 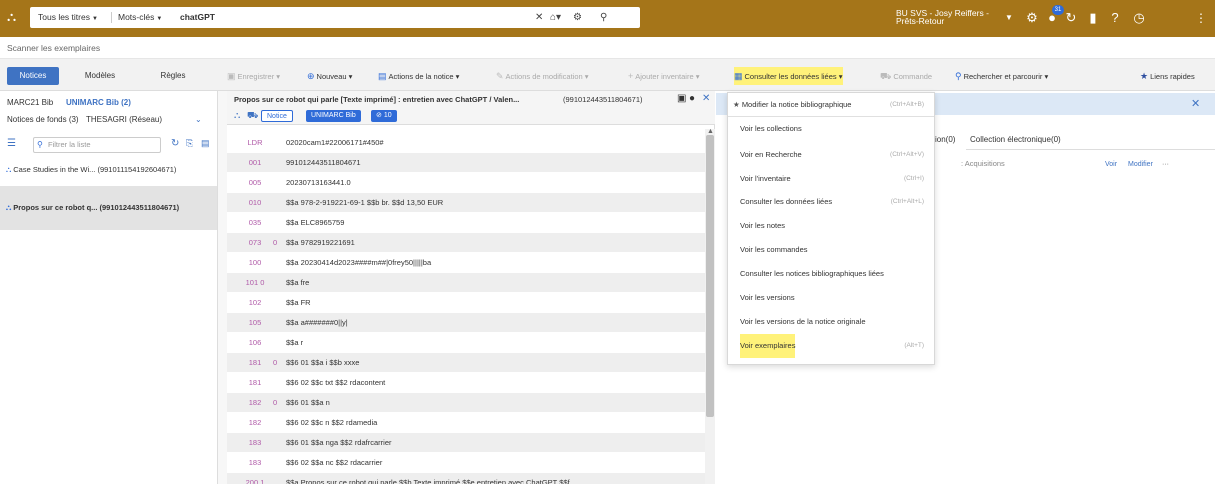 I want to click on marc-field-row: LDR 02020cam1#22006171#450#, so click(x=466, y=143).